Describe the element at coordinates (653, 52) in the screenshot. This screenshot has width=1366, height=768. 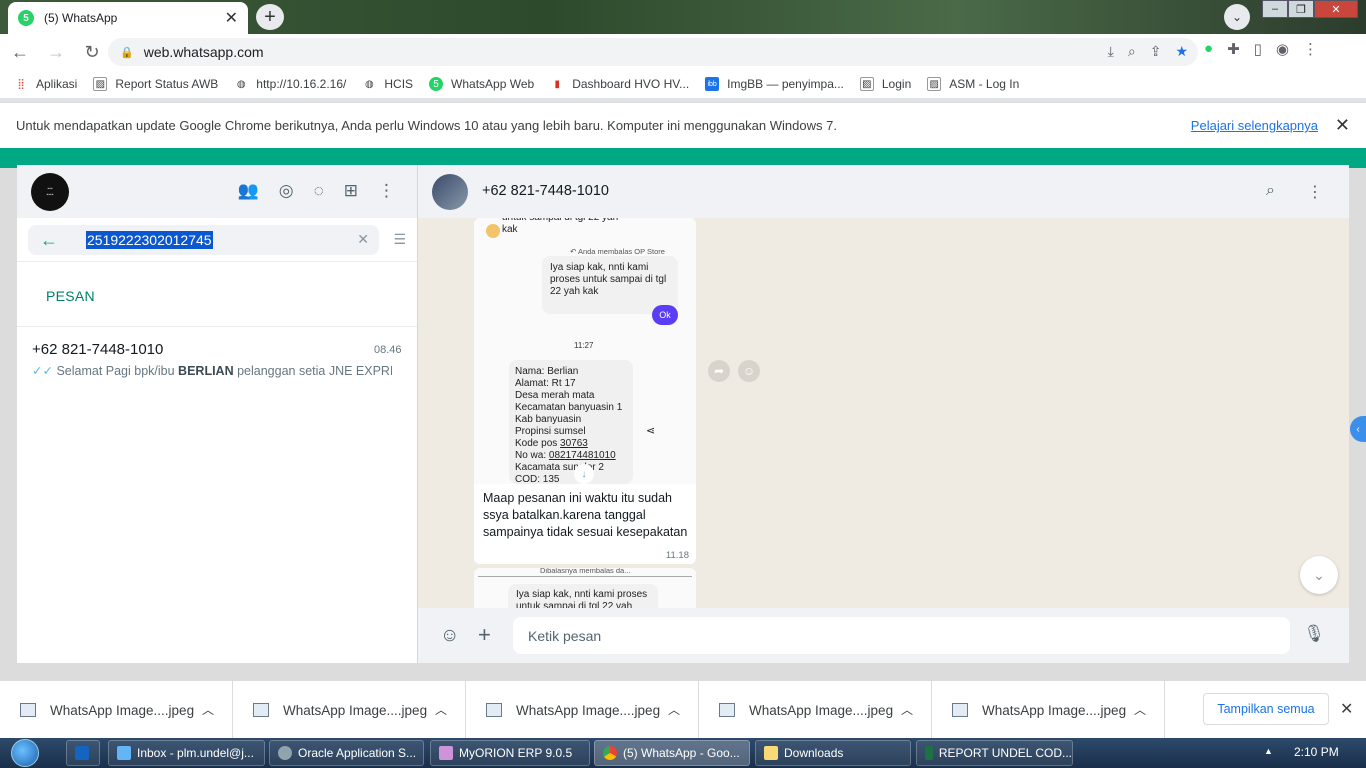
I see `address-bar: 🔒 web.whatsapp.com ⤓ ⌕ ⇪ ★` at that location.